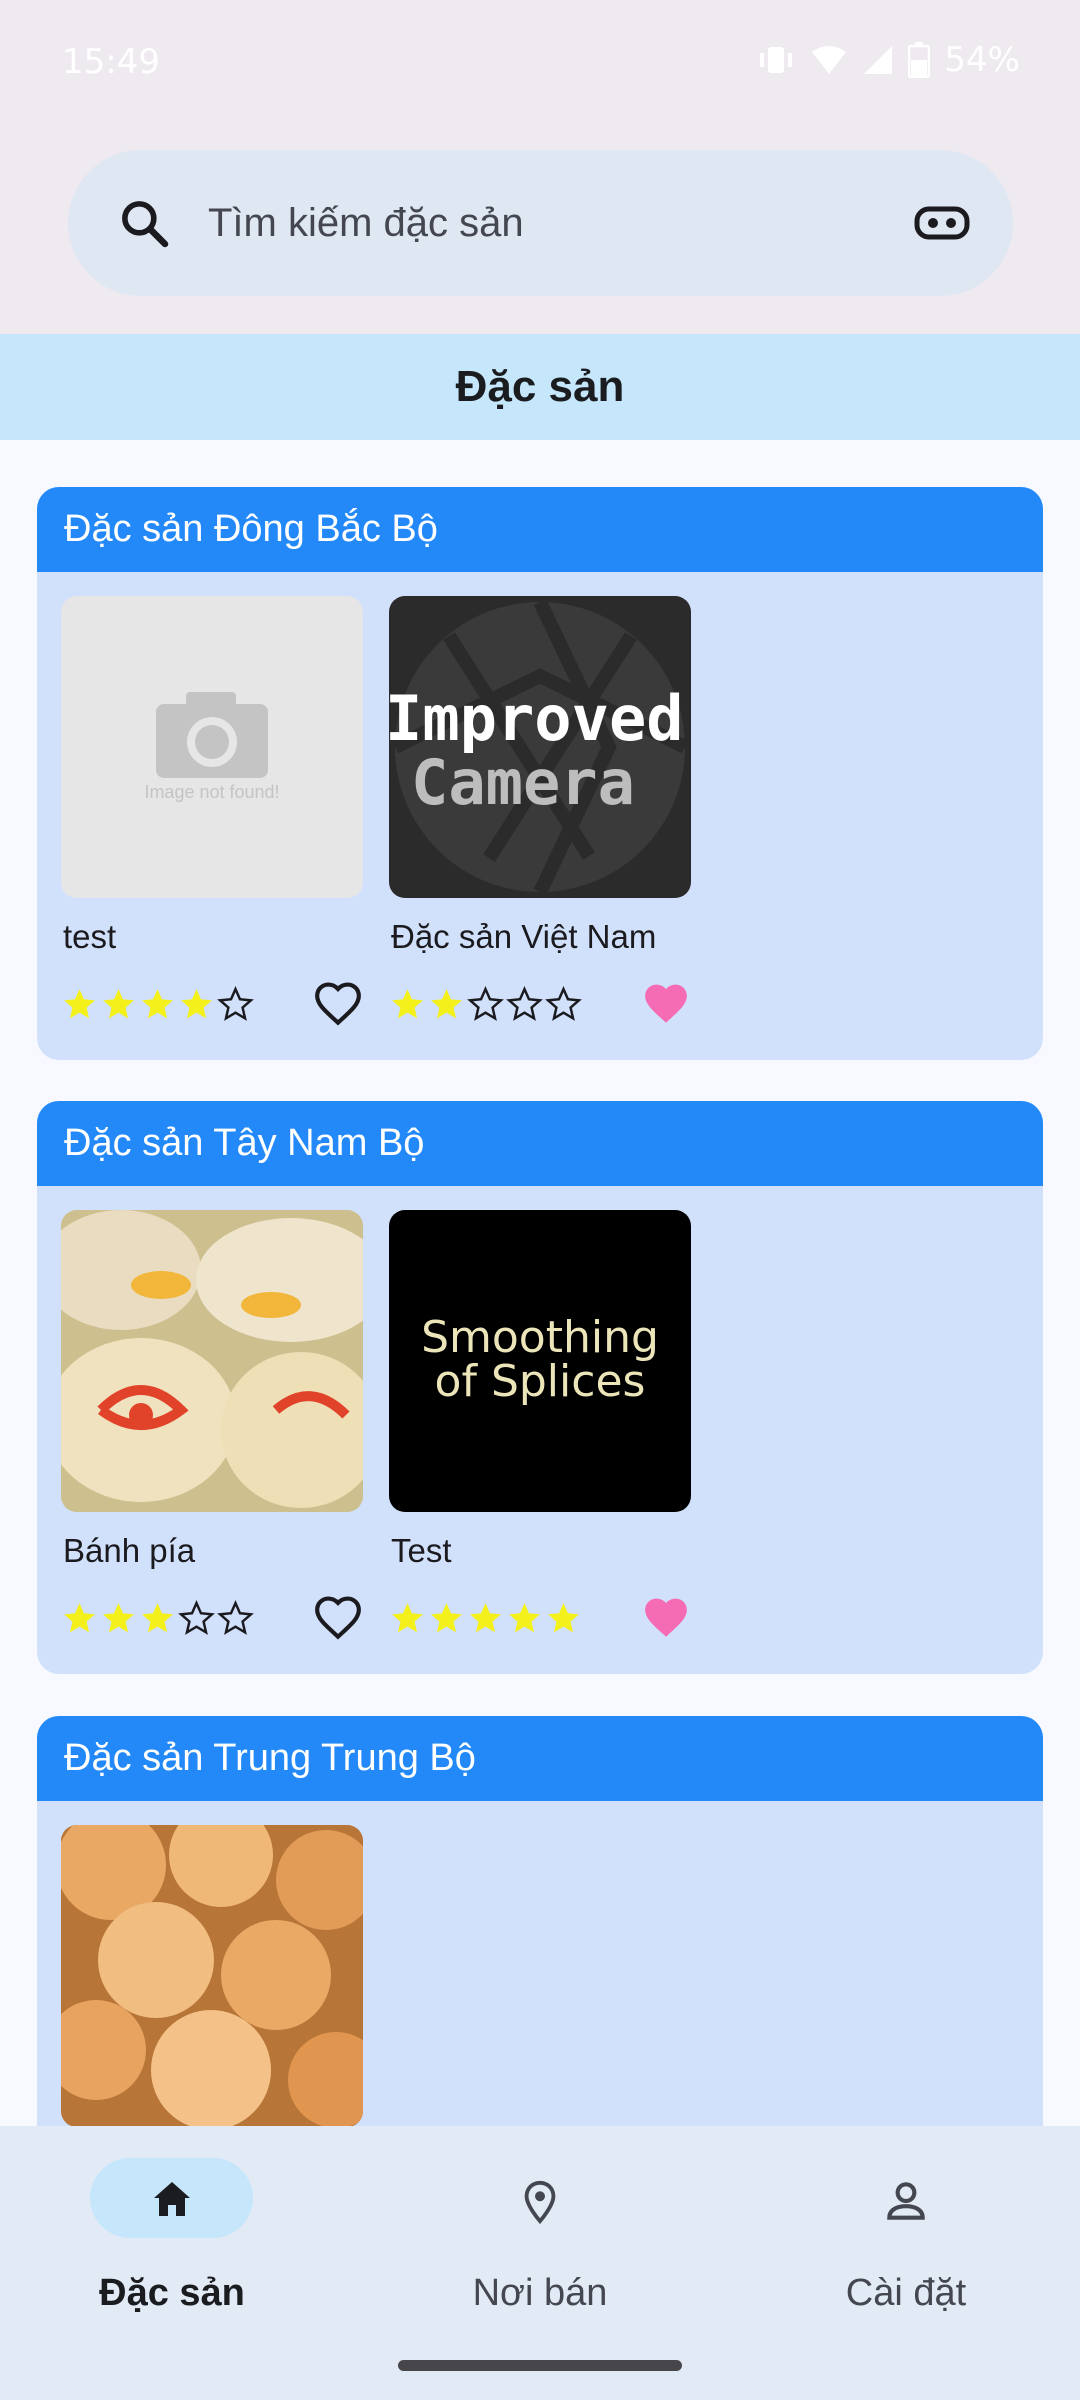 Image resolution: width=1080 pixels, height=2400 pixels. Describe the element at coordinates (829, 60) in the screenshot. I see `wifi-icon` at that location.